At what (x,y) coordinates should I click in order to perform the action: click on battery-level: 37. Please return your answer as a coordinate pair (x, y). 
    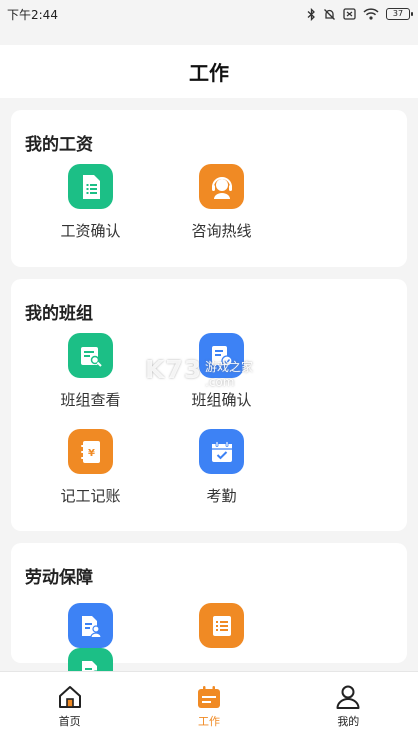
    Looking at the image, I should click on (398, 13).